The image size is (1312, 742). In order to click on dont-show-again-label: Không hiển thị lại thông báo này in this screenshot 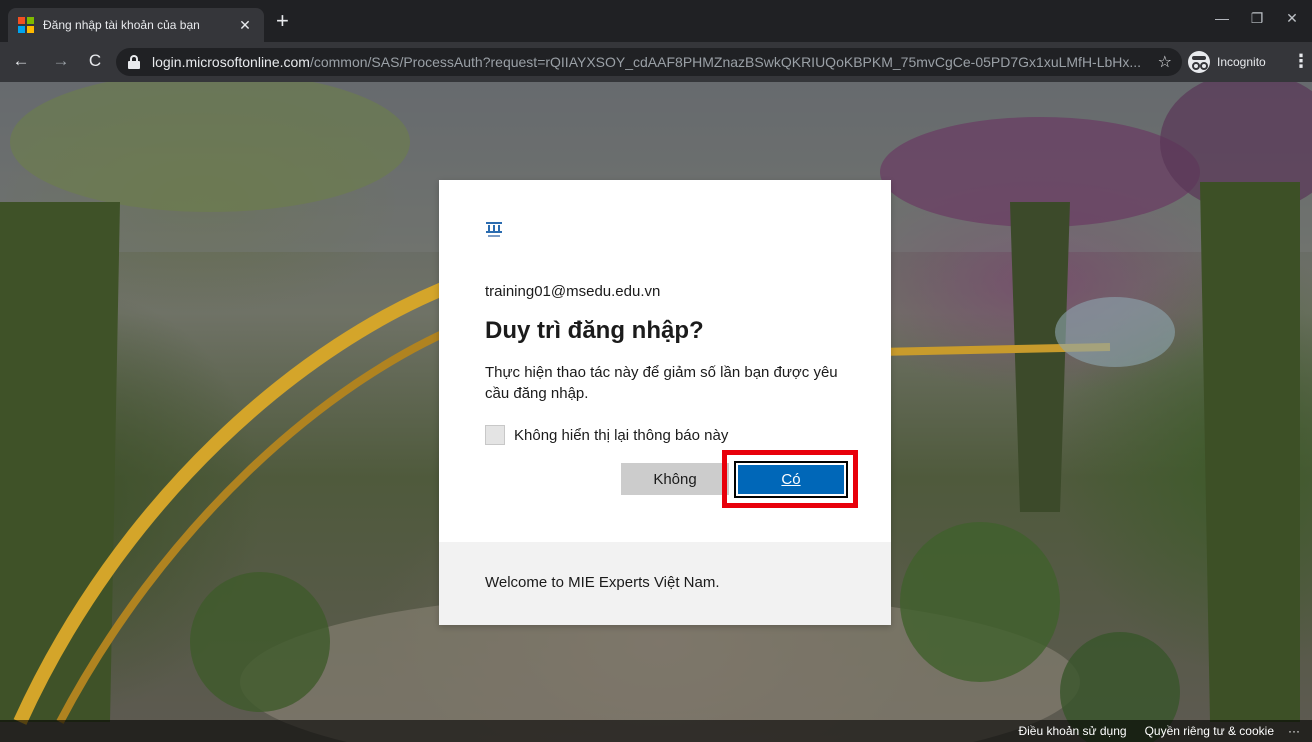, I will do `click(621, 435)`.